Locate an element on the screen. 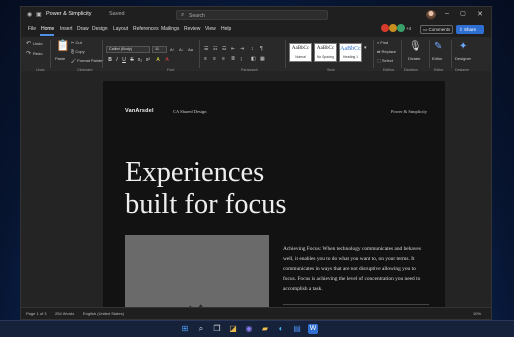  replace-button: ⇄ Replace is located at coordinates (386, 51).